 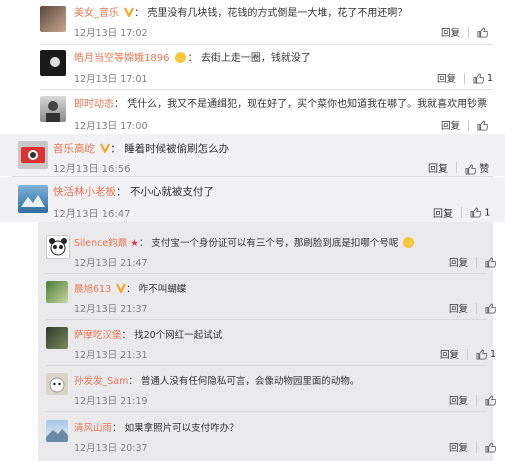 What do you see at coordinates (111, 263) in the screenshot?
I see `timestamp: 12月13日 21:47` at bounding box center [111, 263].